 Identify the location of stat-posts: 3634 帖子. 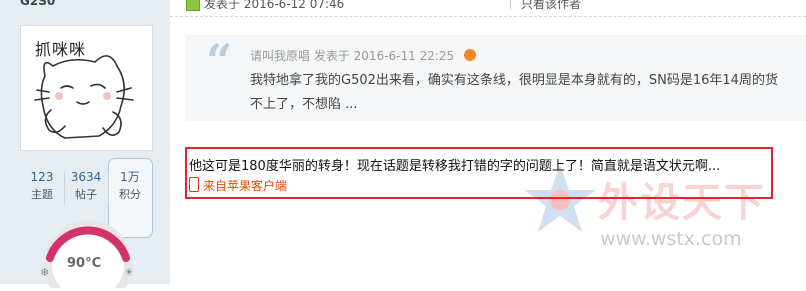
(86, 188).